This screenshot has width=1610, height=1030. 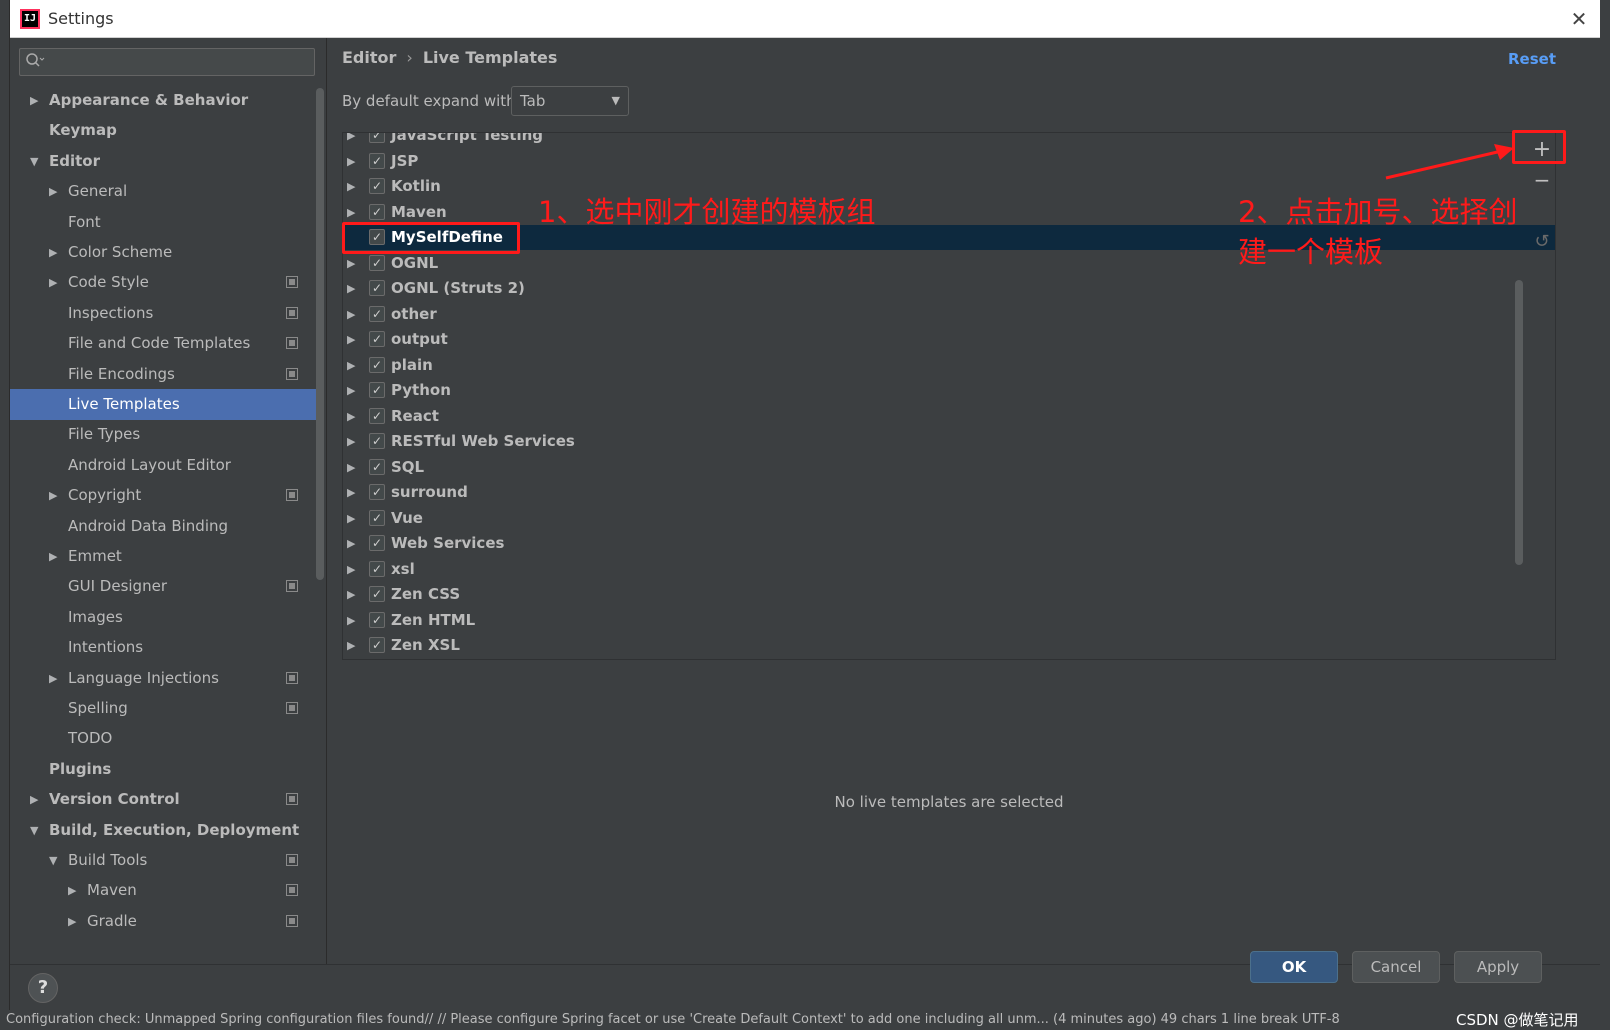 What do you see at coordinates (1542, 180) in the screenshot?
I see `remove-template-button: −` at bounding box center [1542, 180].